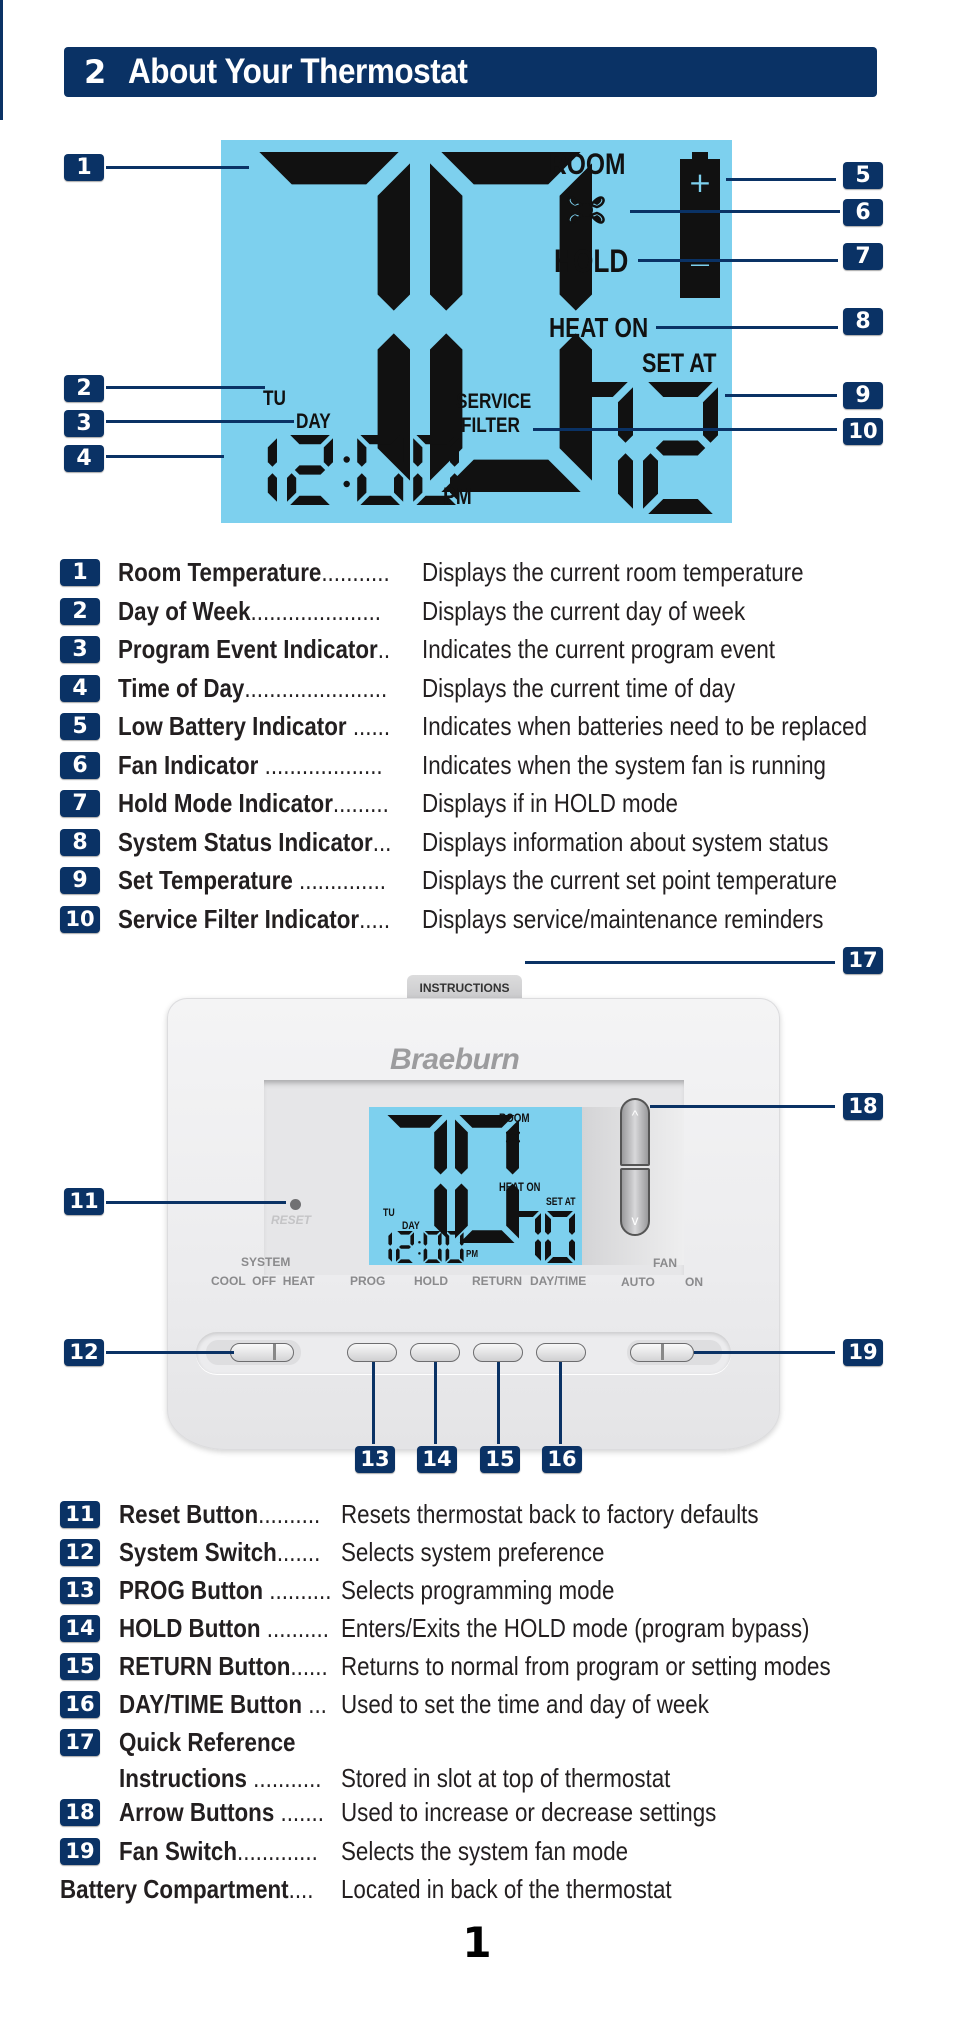 Image resolution: width=954 pixels, height=2036 pixels. I want to click on legend-badge: 16, so click(80, 1704).